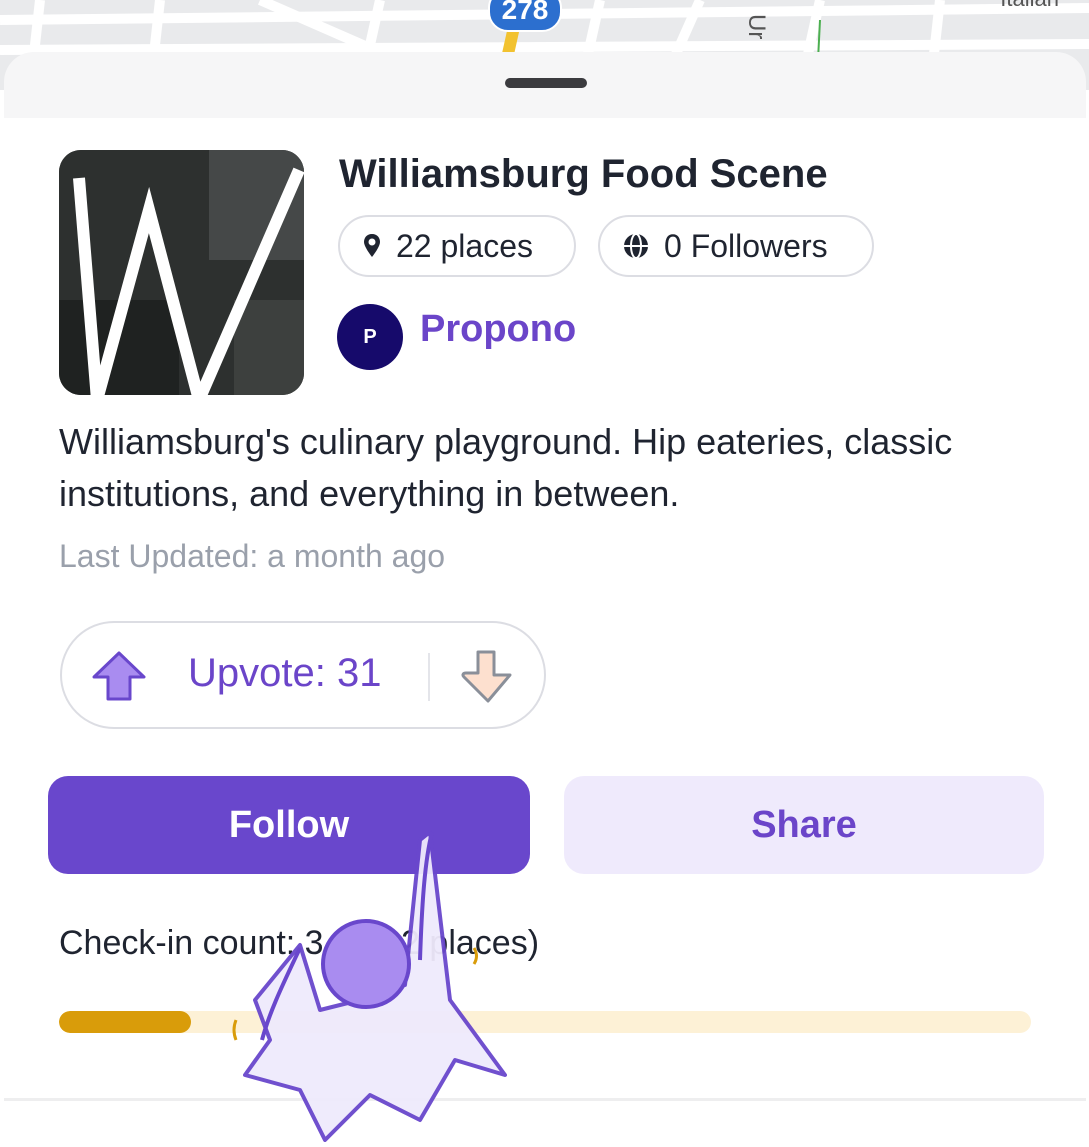 The image size is (1089, 1147). I want to click on share-button: Share, so click(804, 825).